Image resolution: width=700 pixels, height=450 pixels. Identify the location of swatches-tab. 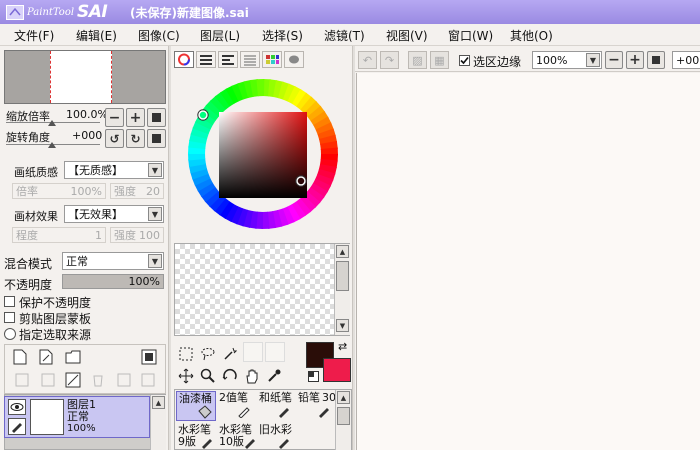
(272, 59).